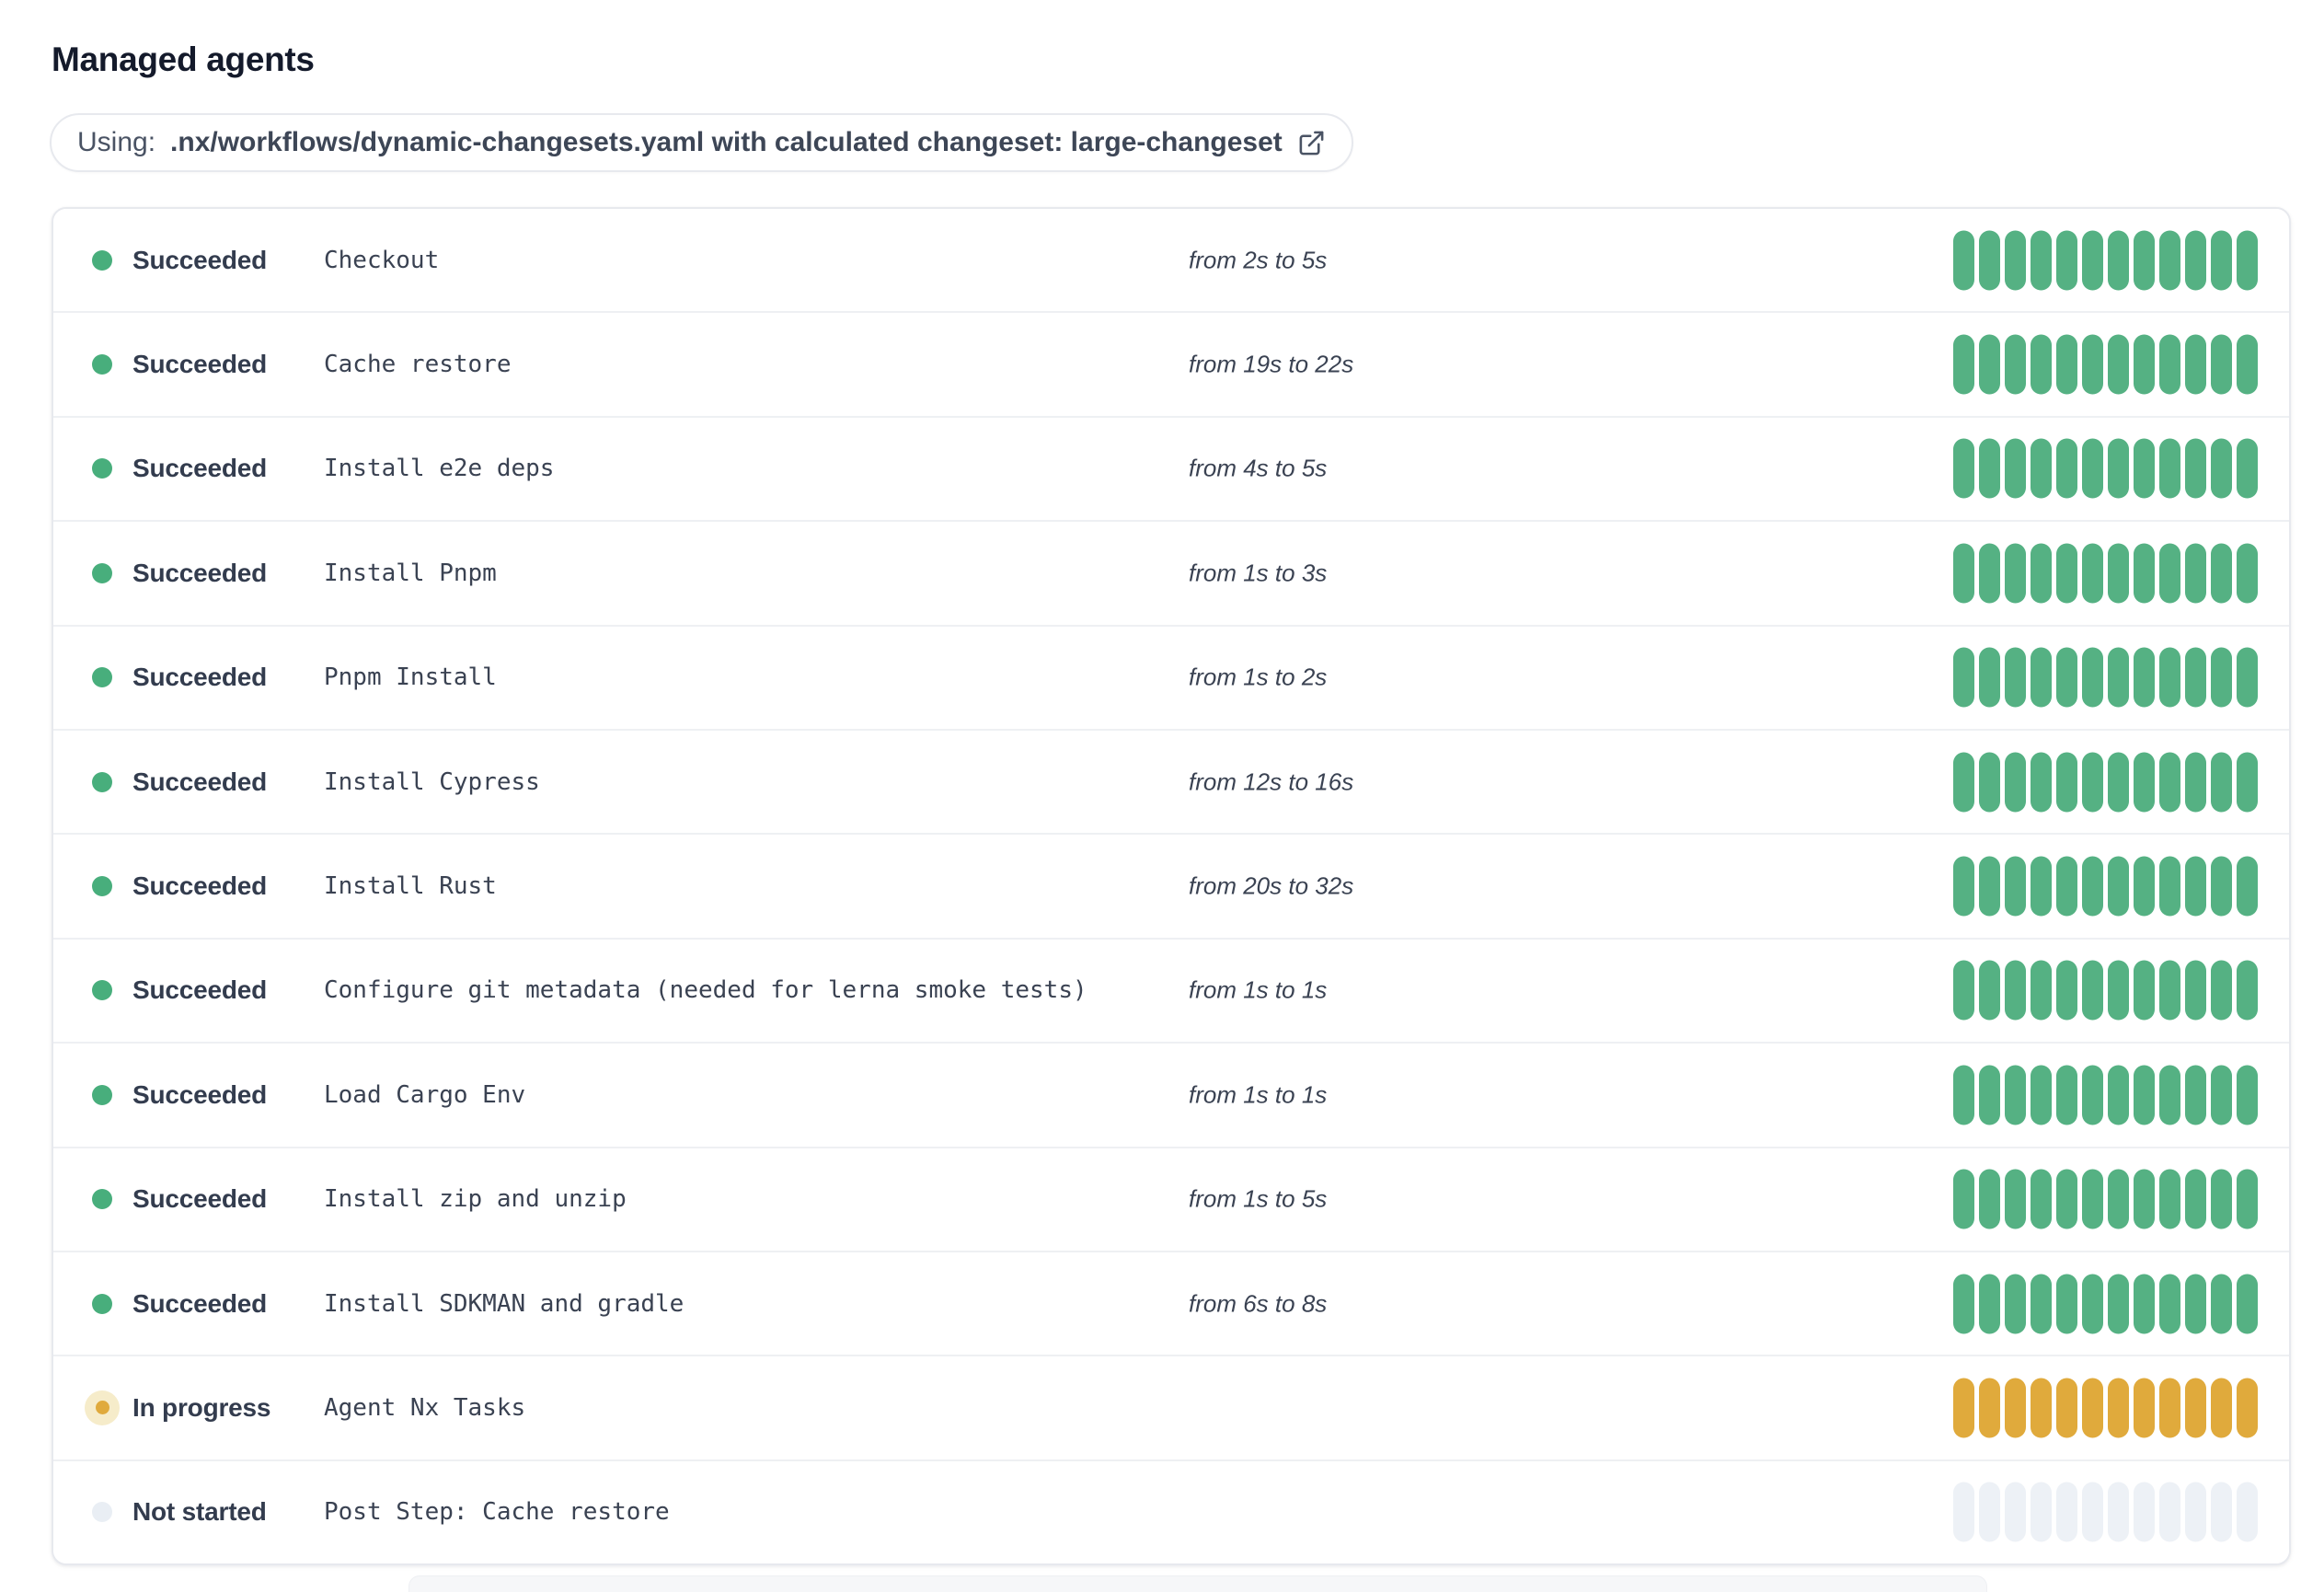  I want to click on step-duration: from 1s to 2s, so click(1258, 677).